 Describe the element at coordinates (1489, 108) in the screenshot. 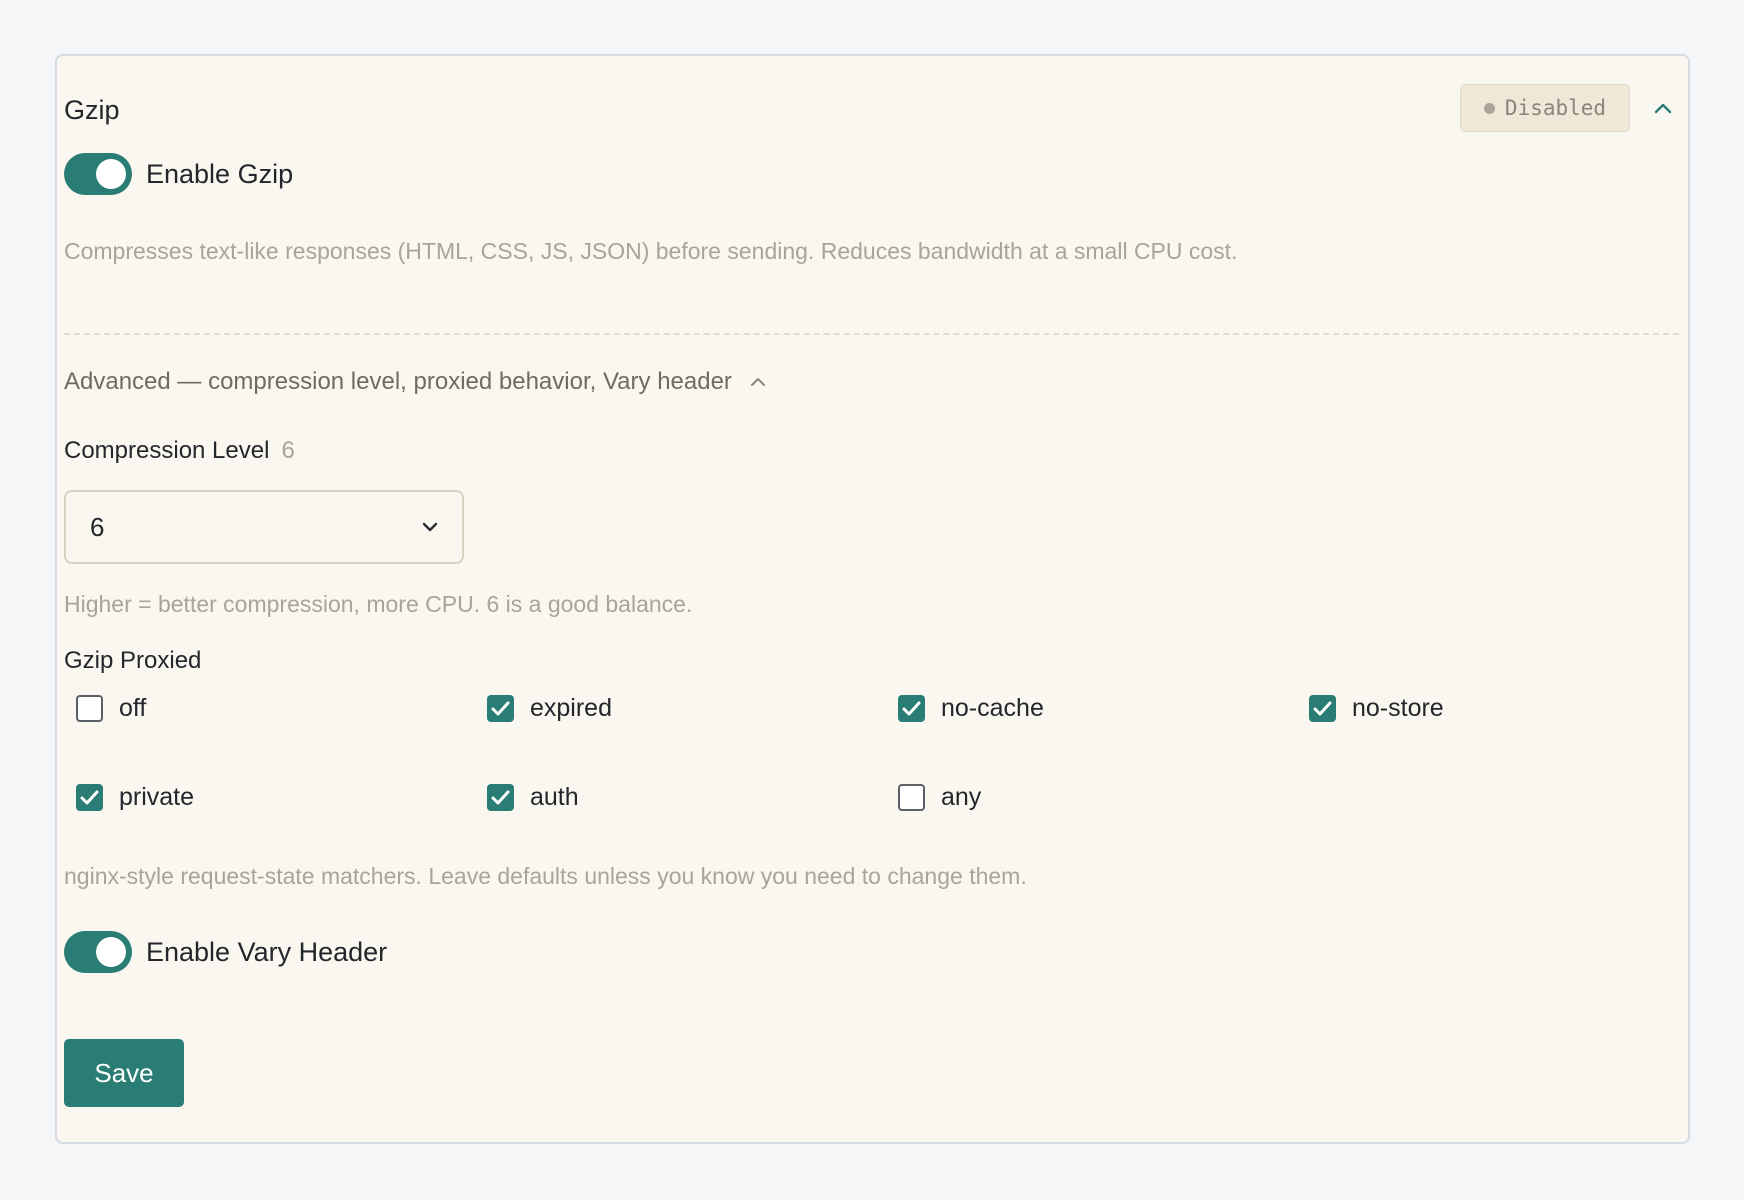

I see `status-dot-icon` at that location.